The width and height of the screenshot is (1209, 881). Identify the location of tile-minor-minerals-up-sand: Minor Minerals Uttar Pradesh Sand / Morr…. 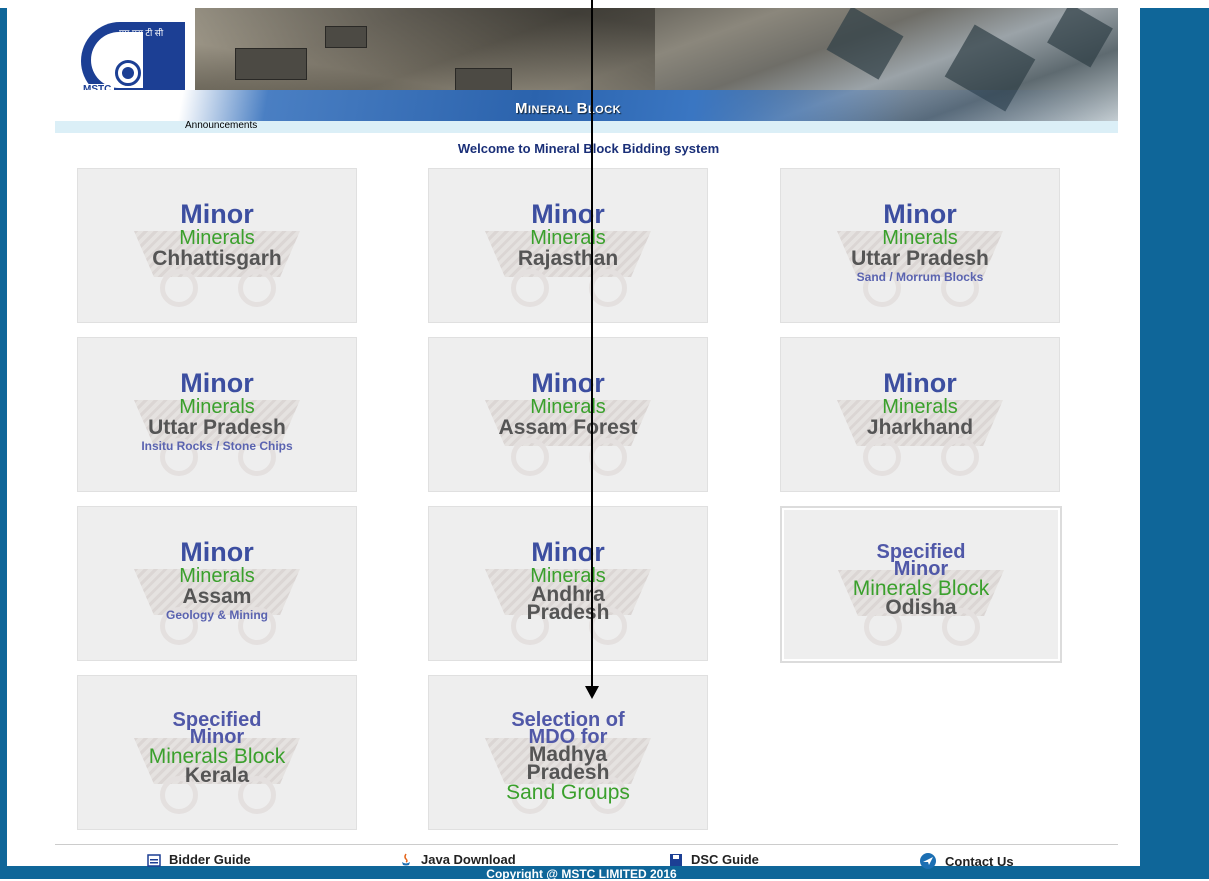
(920, 245).